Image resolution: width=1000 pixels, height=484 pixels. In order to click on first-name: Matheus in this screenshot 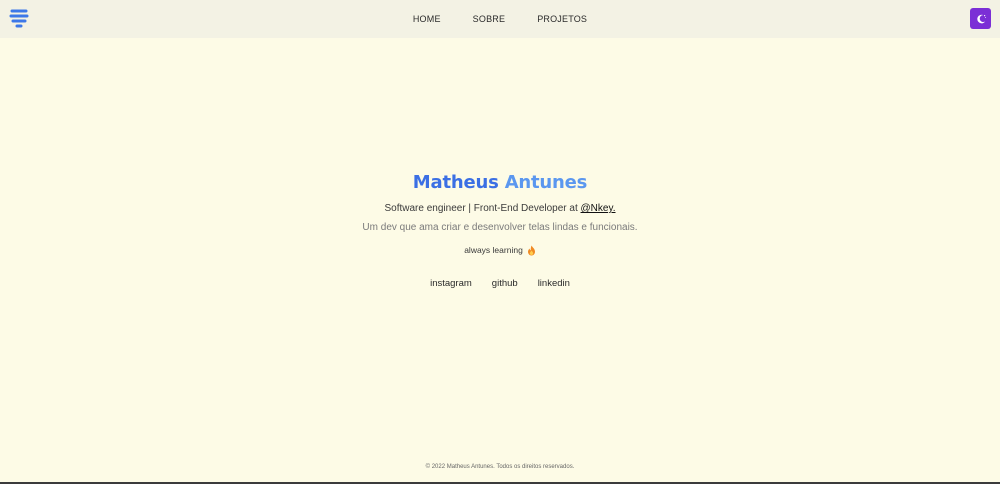, I will do `click(455, 182)`.